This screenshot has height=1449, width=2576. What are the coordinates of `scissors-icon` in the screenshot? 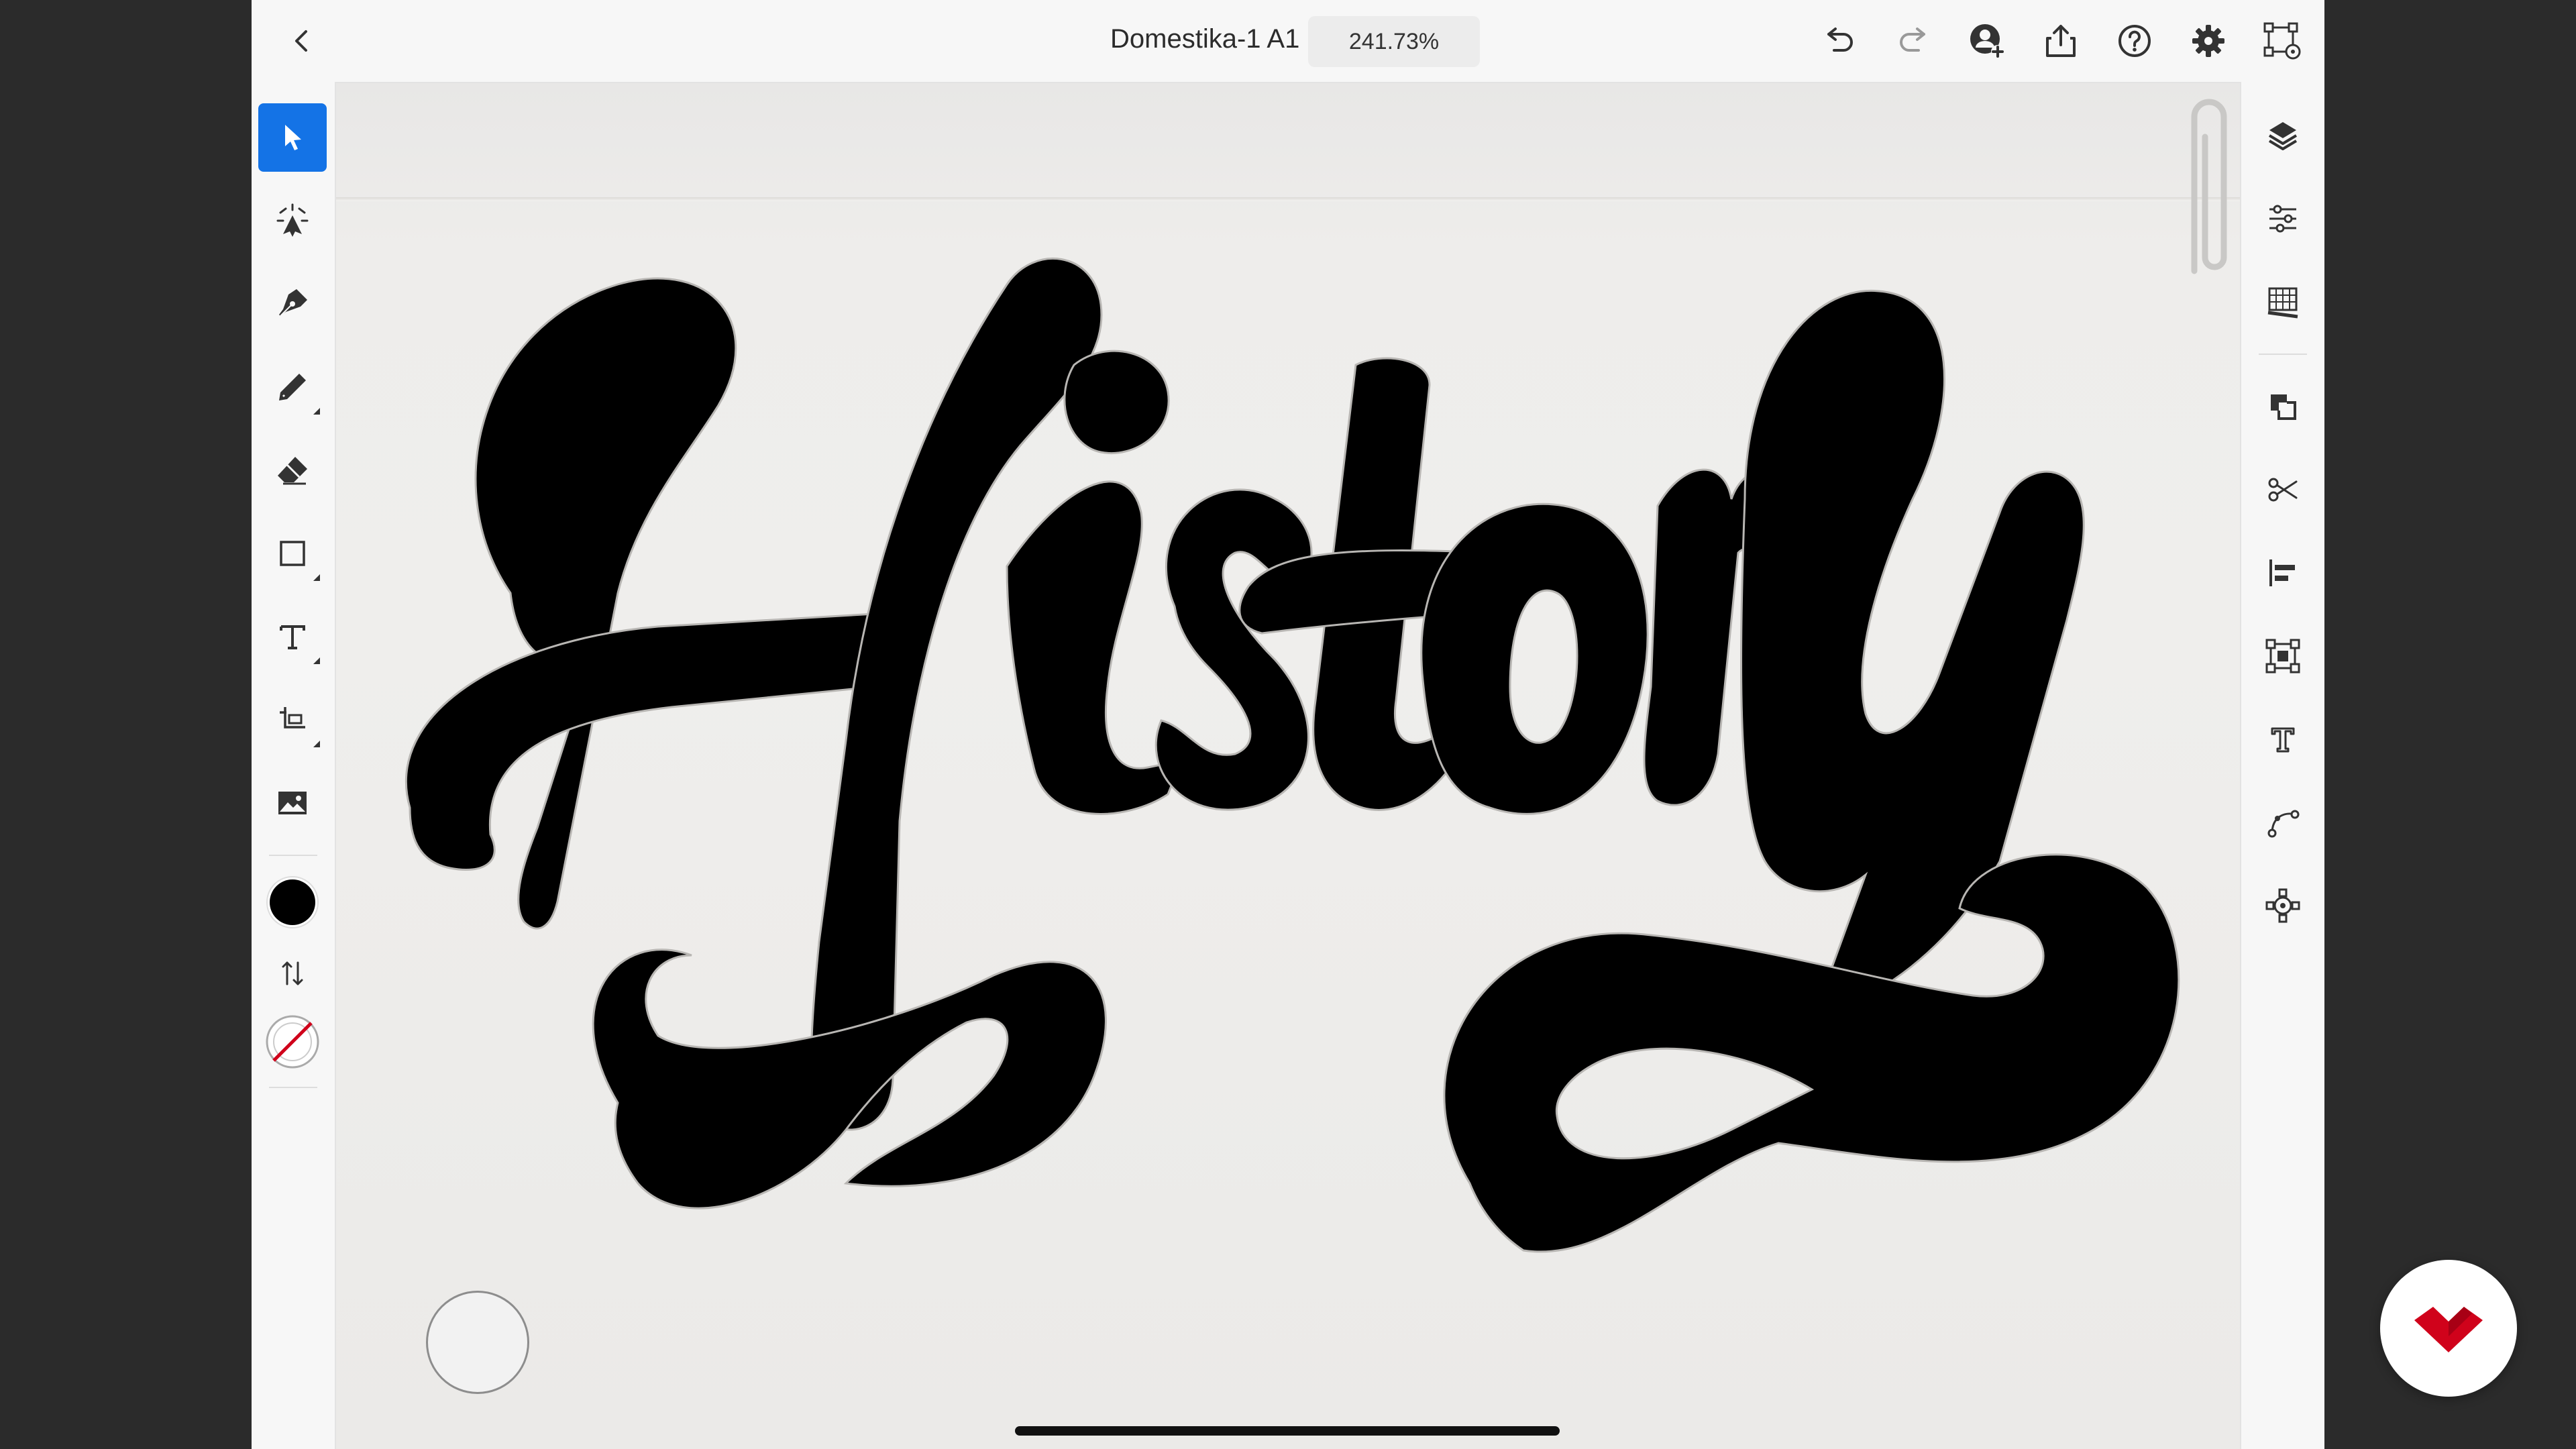 It's located at (2283, 490).